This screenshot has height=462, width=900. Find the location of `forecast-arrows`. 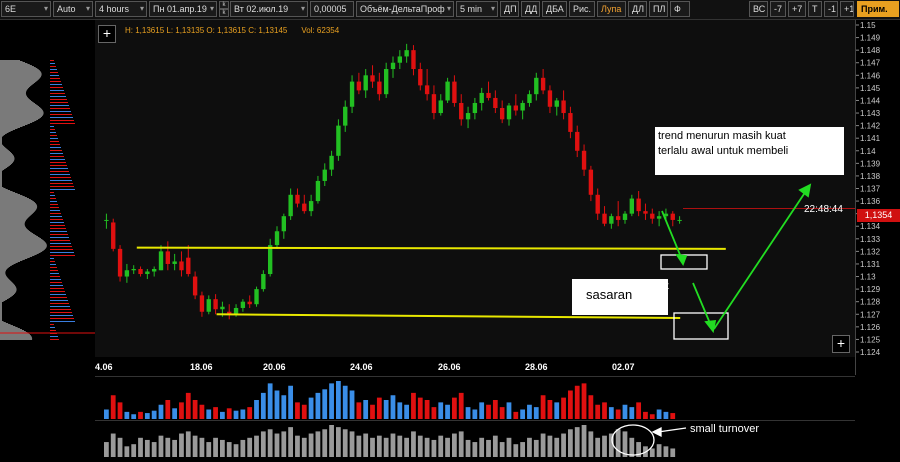

forecast-arrows is located at coordinates (736, 258).